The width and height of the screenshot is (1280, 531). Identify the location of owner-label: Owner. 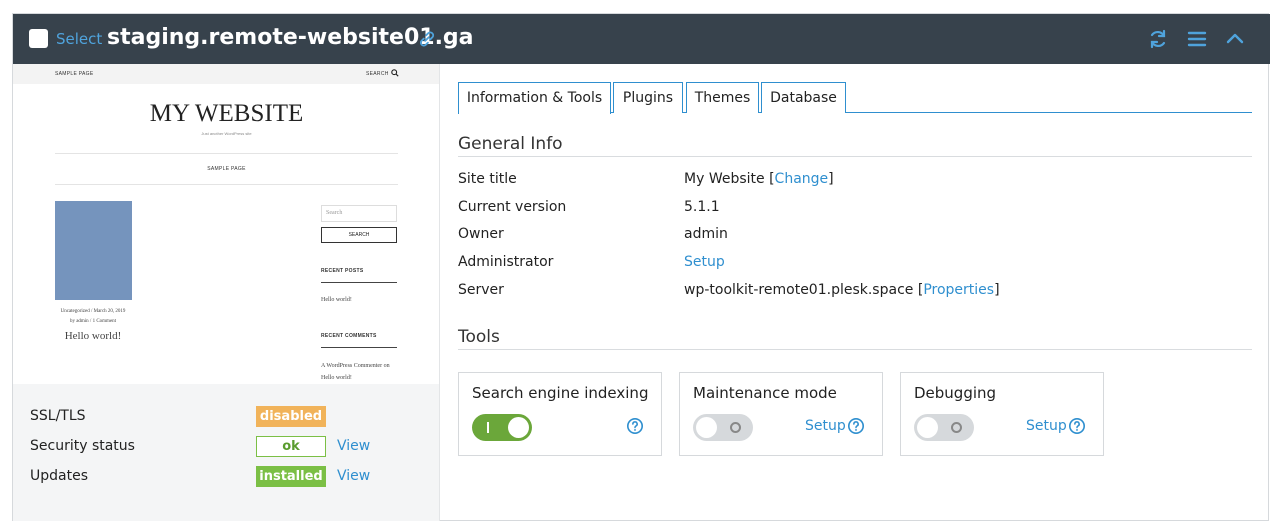
(481, 234).